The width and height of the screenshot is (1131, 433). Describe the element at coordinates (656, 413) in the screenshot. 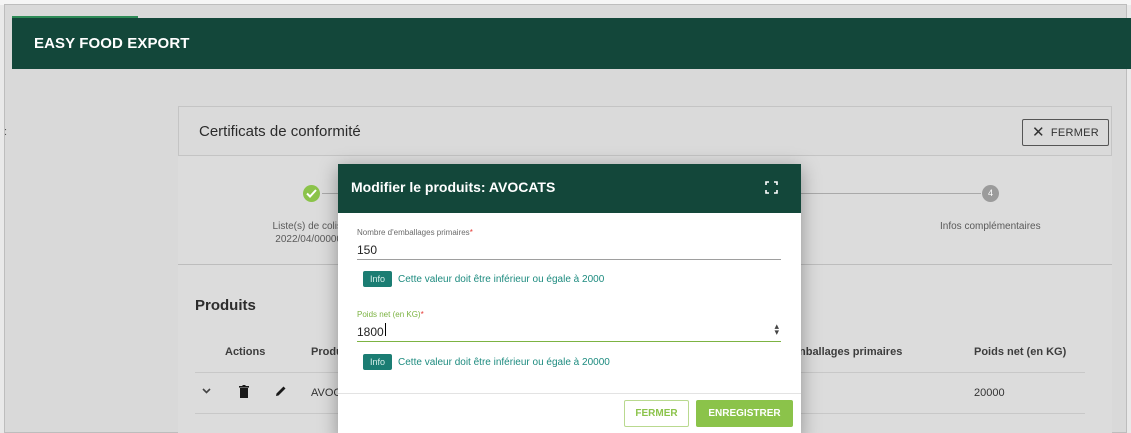

I see `cancel-button: FERMER` at that location.